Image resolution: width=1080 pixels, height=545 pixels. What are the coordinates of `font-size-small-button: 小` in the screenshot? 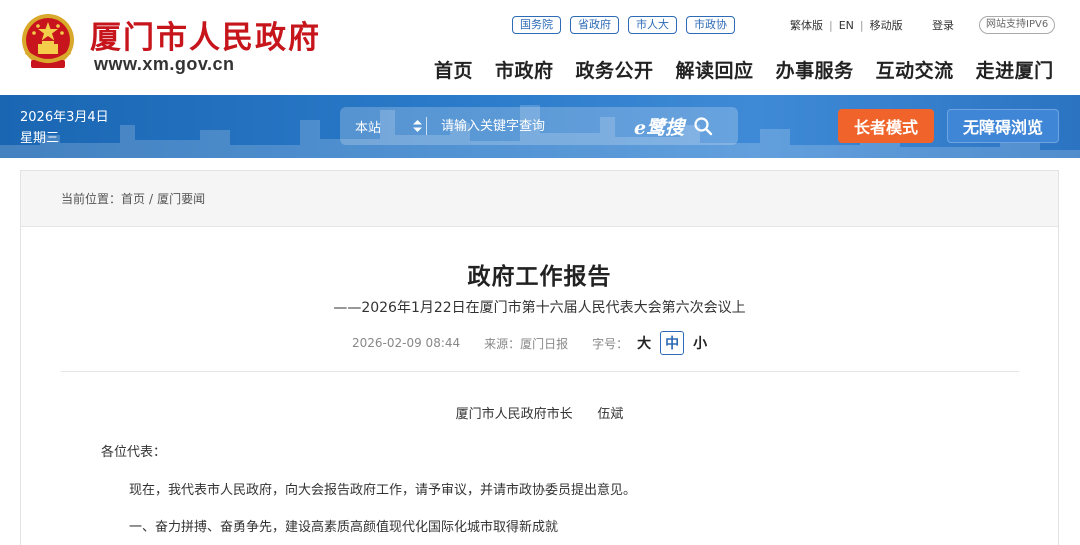 It's located at (700, 343).